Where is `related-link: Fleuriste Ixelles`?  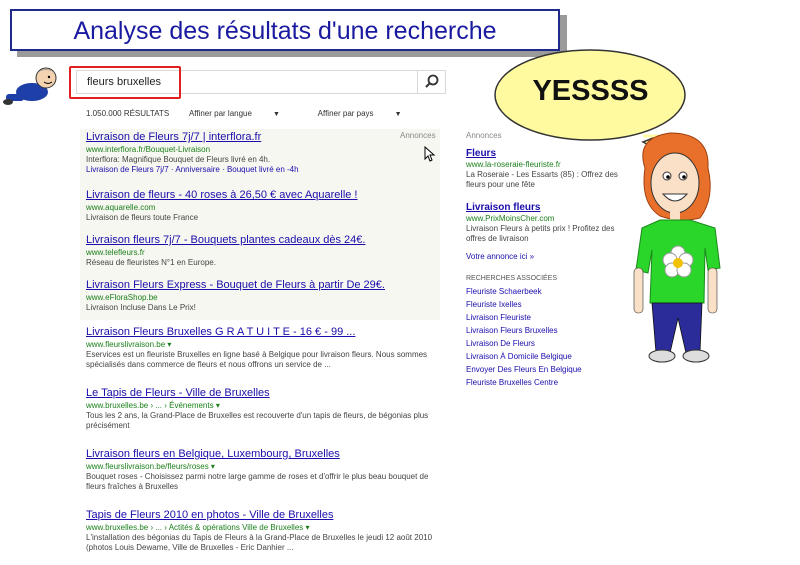
related-link: Fleuriste Ixelles is located at coordinates (494, 304).